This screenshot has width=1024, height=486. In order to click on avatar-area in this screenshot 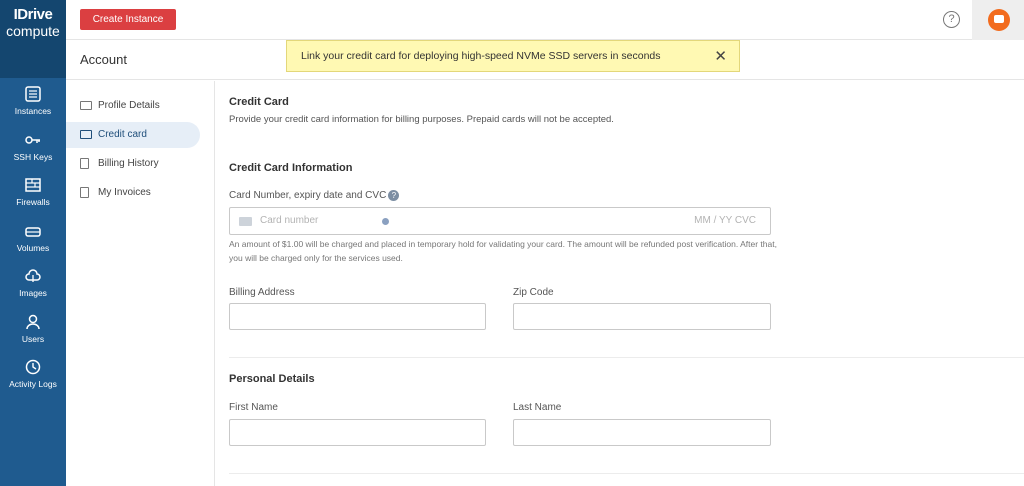, I will do `click(998, 20)`.